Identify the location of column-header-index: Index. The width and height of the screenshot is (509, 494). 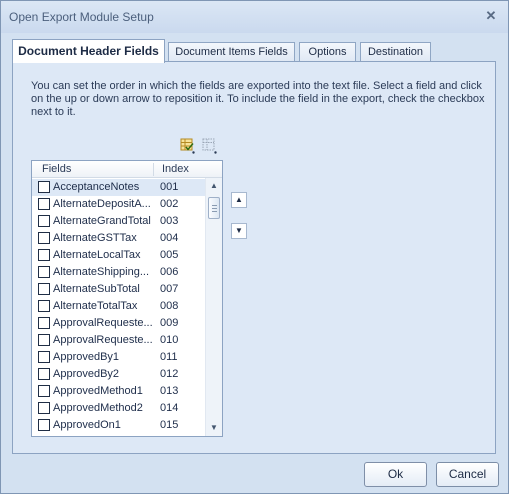
(175, 169).